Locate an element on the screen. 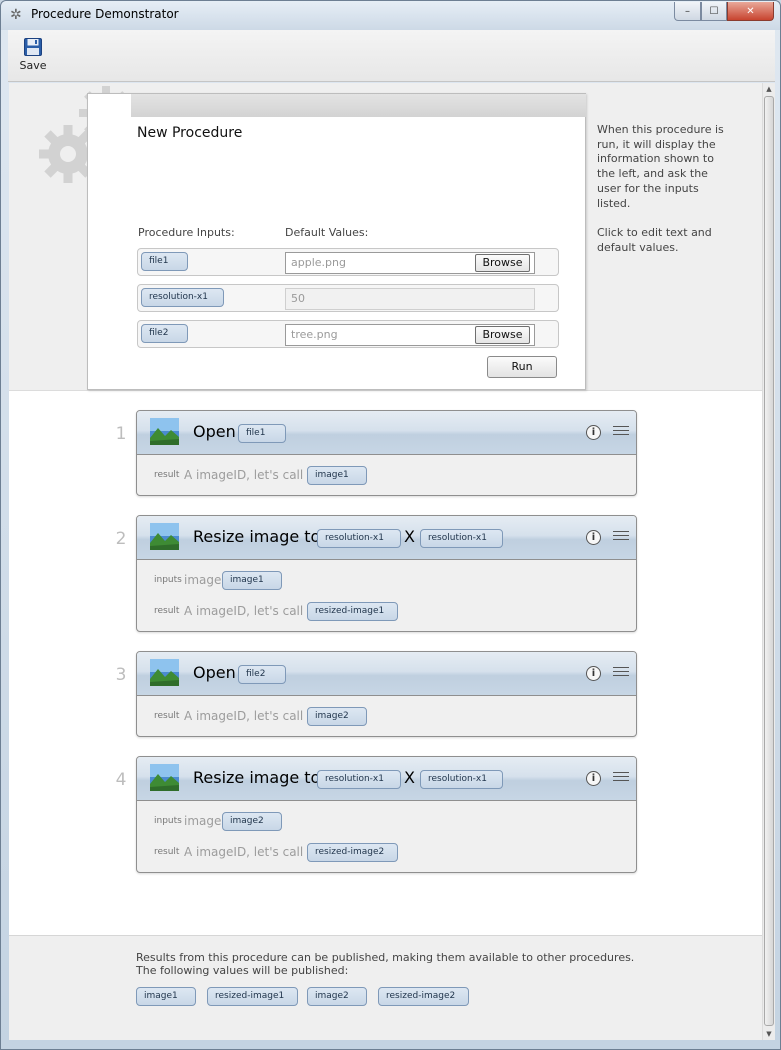 The image size is (781, 1050). scroll-up-arrow-icon: ▲ is located at coordinates (769, 89).